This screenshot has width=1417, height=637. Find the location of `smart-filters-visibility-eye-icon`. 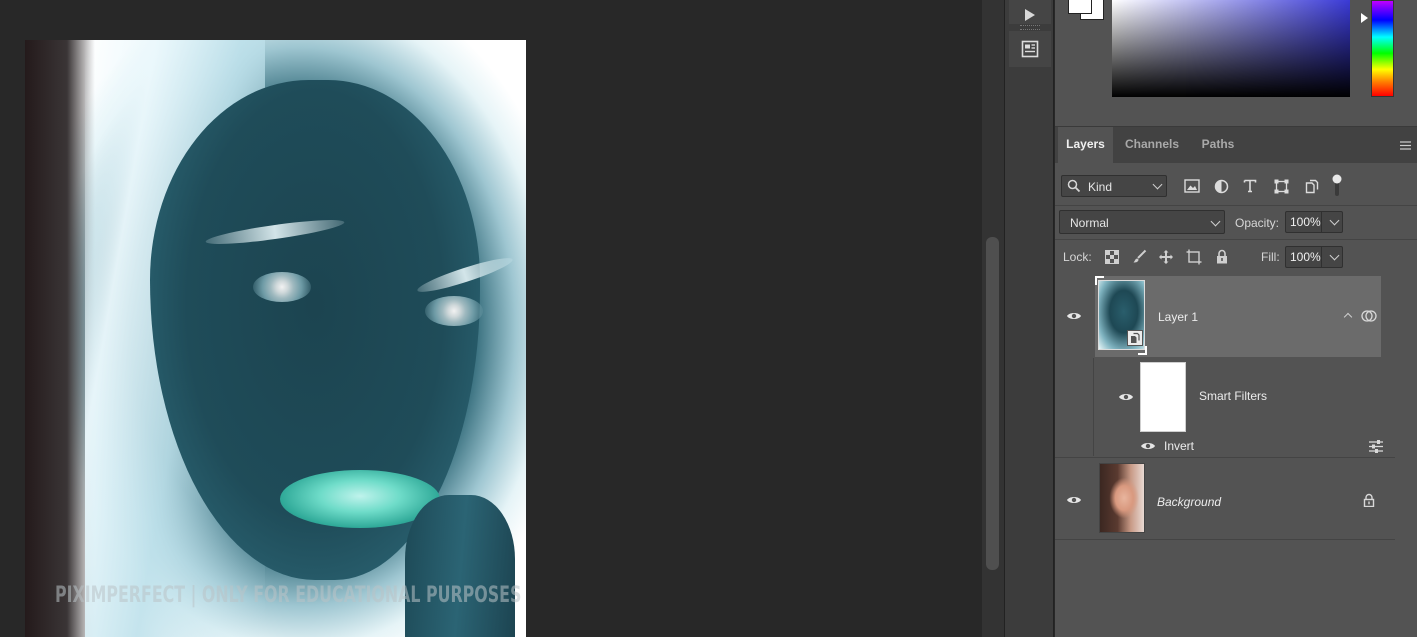

smart-filters-visibility-eye-icon is located at coordinates (1126, 397).